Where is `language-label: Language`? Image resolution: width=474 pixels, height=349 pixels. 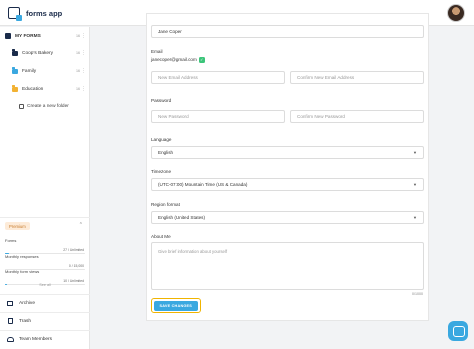
language-label: Language is located at coordinates (161, 139).